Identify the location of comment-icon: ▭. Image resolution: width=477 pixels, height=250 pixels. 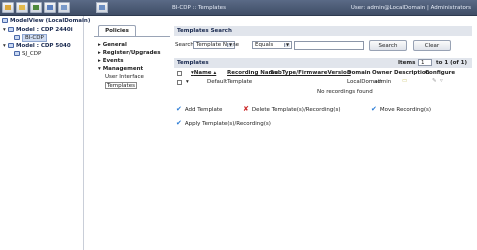
(404, 81).